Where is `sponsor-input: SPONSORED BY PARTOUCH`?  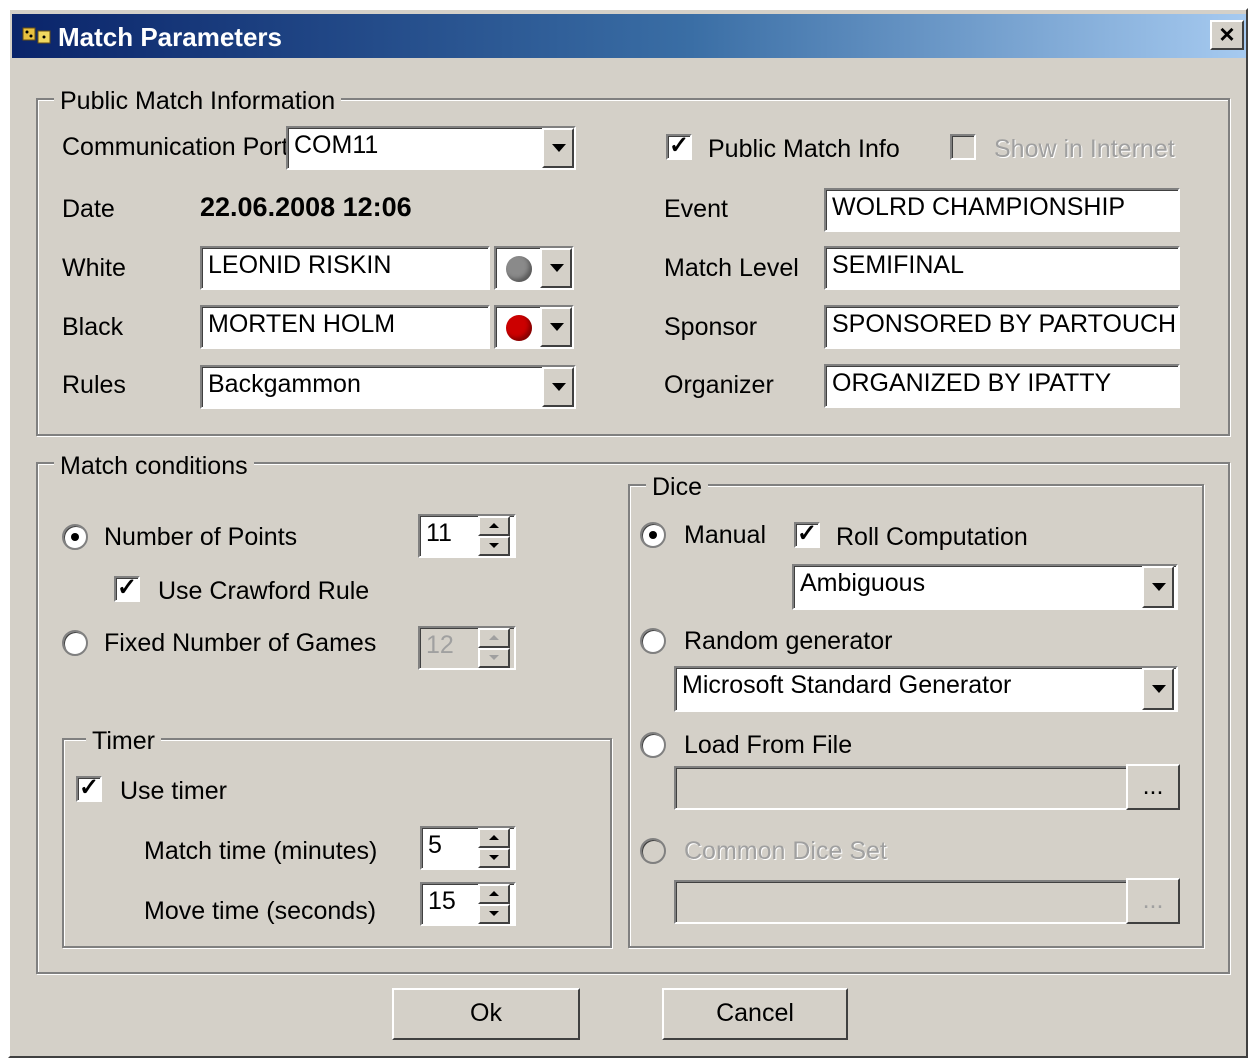 sponsor-input: SPONSORED BY PARTOUCH is located at coordinates (1002, 327).